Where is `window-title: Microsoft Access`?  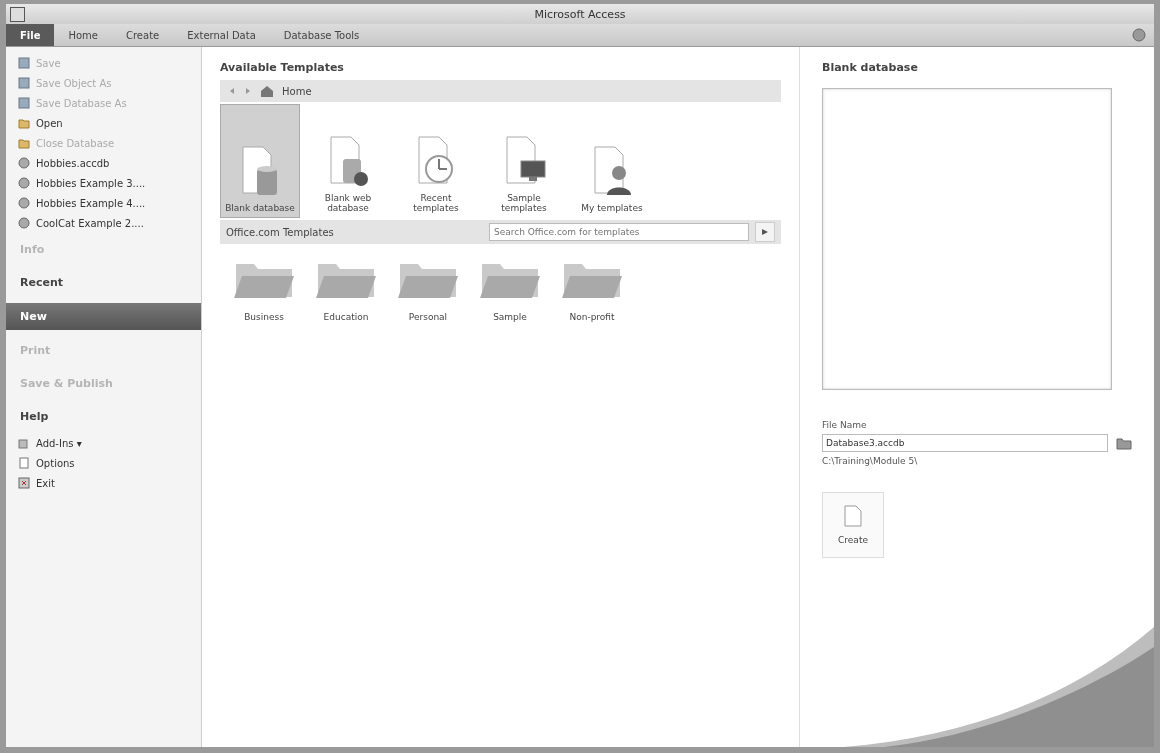 window-title: Microsoft Access is located at coordinates (580, 14).